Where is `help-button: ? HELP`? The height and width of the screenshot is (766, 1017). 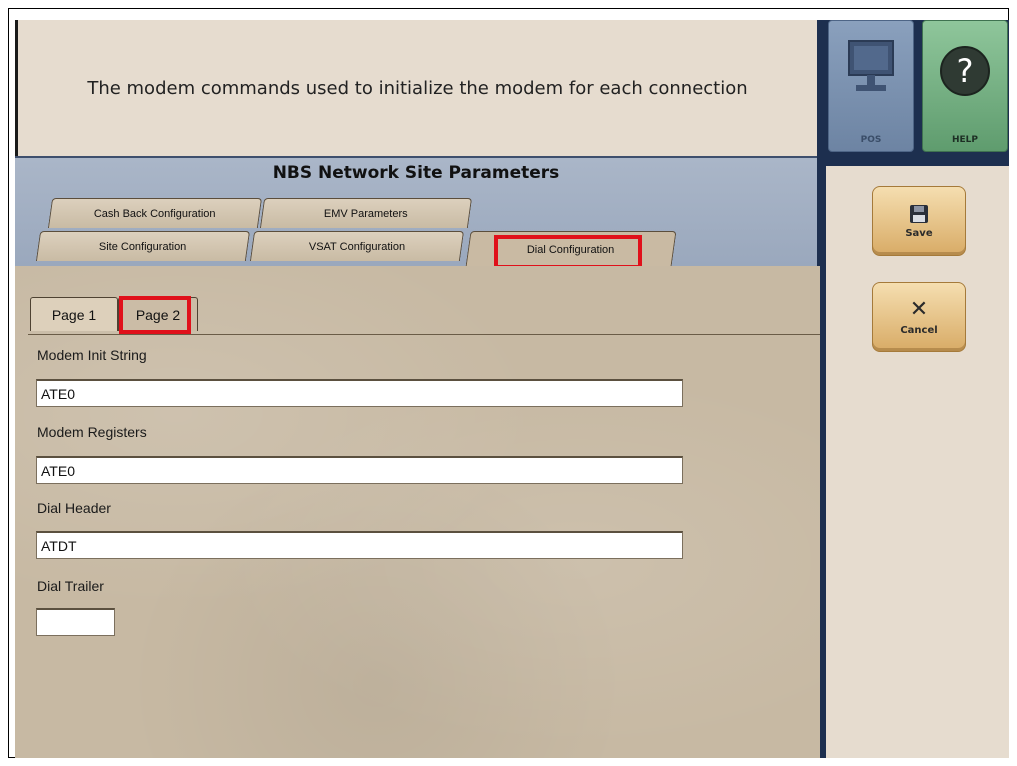 help-button: ? HELP is located at coordinates (965, 86).